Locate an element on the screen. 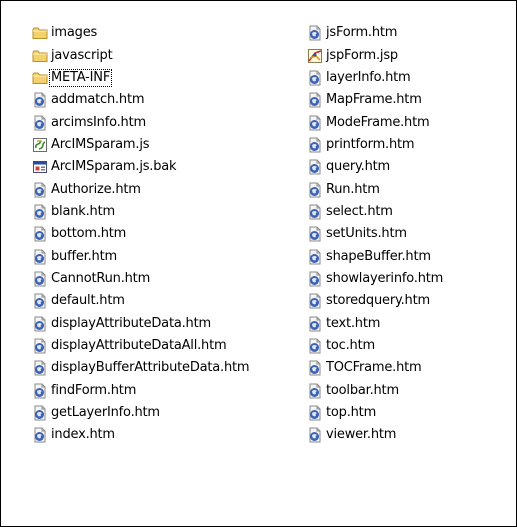 The width and height of the screenshot is (517, 527). file-item: displayBufferAttributeData.htm is located at coordinates (141, 368).